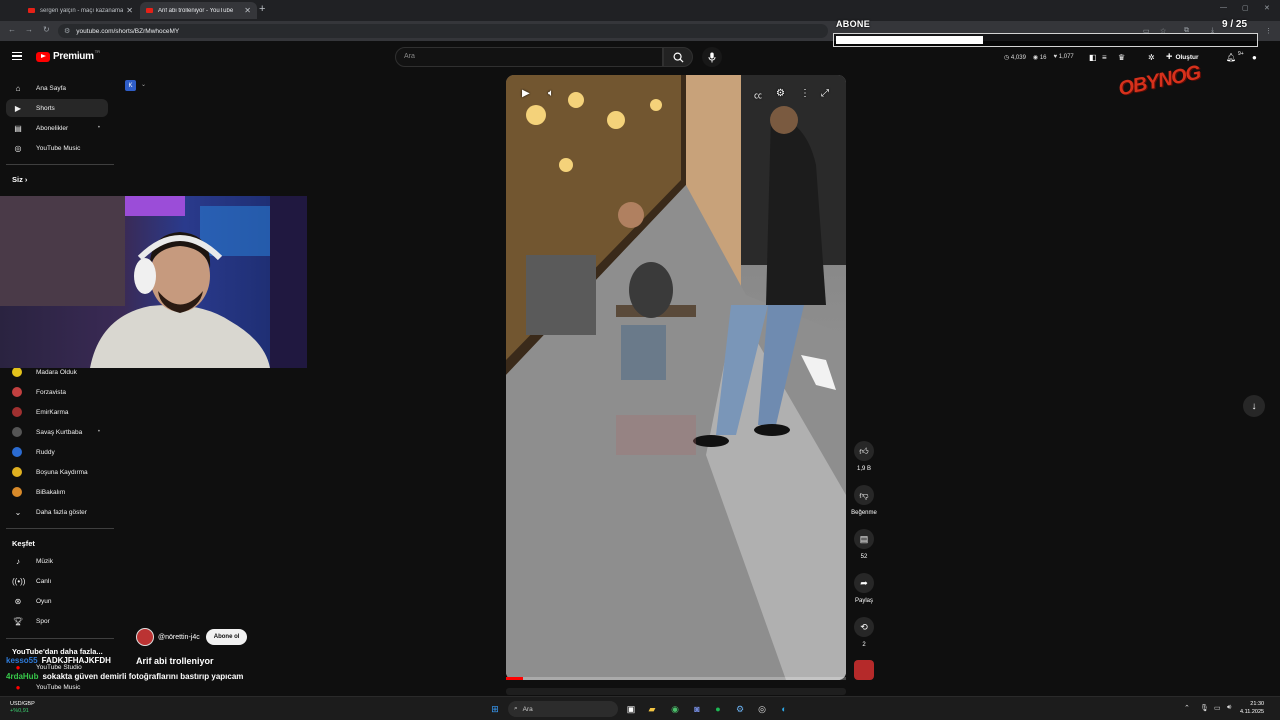  Describe the element at coordinates (73, 56) in the screenshot. I see `logo-brand: Premium` at that location.